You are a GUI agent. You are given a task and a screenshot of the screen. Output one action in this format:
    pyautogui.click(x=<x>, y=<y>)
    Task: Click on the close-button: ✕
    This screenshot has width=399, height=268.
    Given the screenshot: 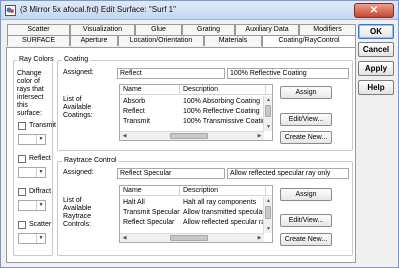 What is the action you would take?
    pyautogui.click(x=374, y=10)
    